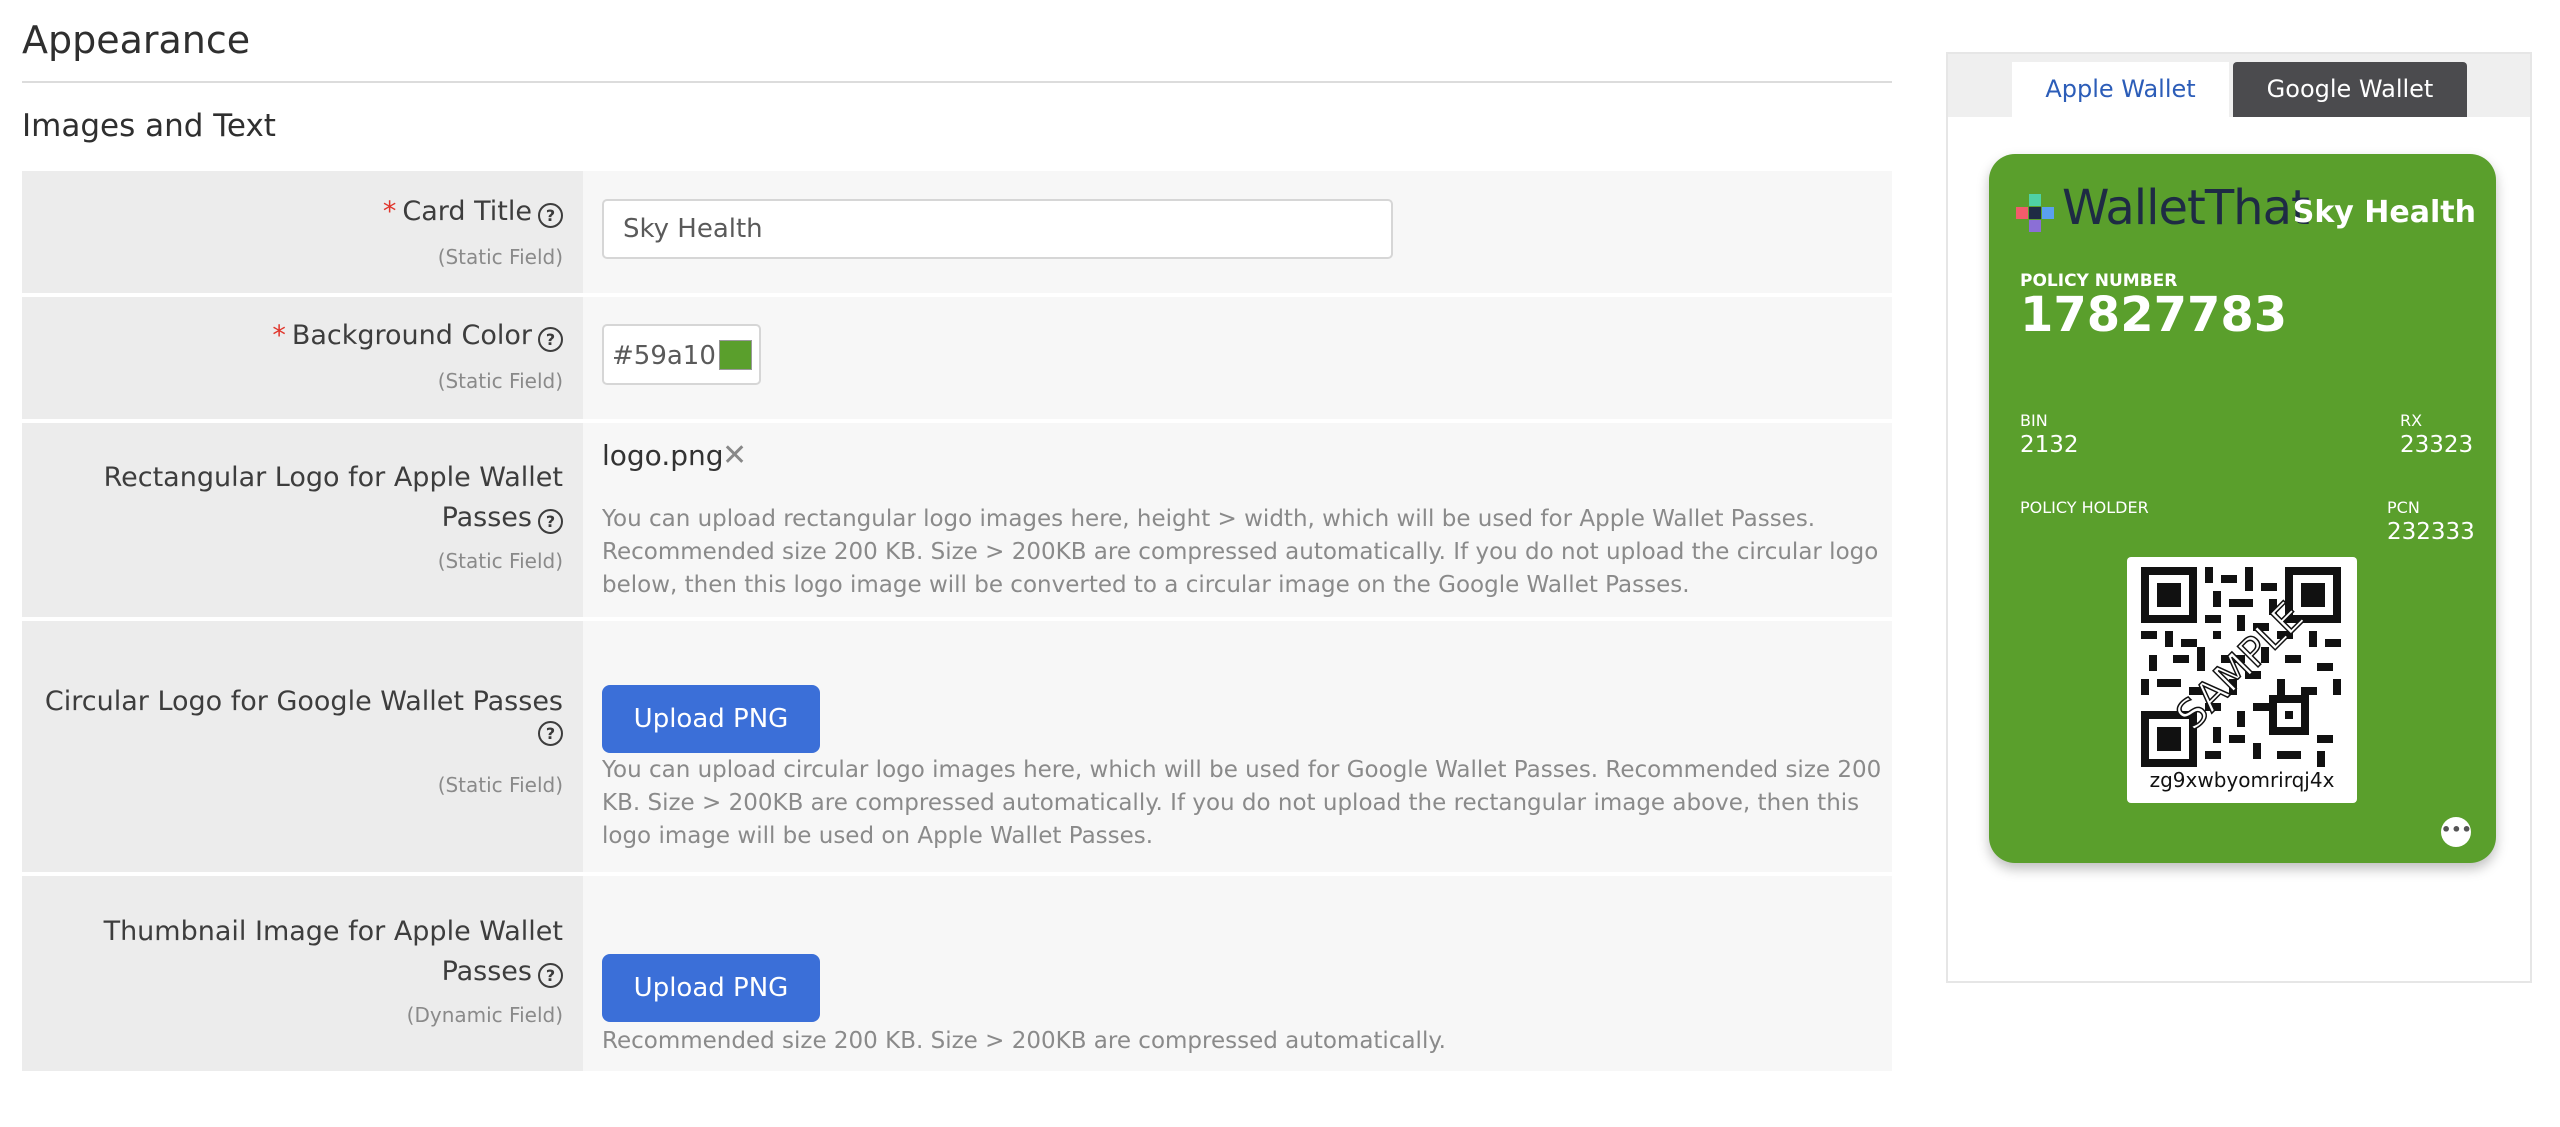 This screenshot has width=2560, height=1127. What do you see at coordinates (2437, 445) in the screenshot?
I see `rx-value: 23323` at bounding box center [2437, 445].